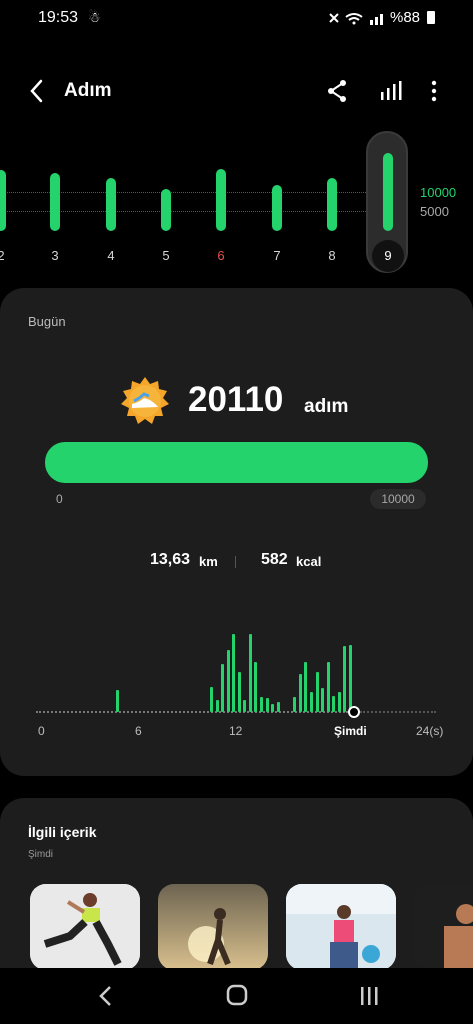  Describe the element at coordinates (41, 854) in the screenshot. I see `related-subtitle: Şimdi` at that location.